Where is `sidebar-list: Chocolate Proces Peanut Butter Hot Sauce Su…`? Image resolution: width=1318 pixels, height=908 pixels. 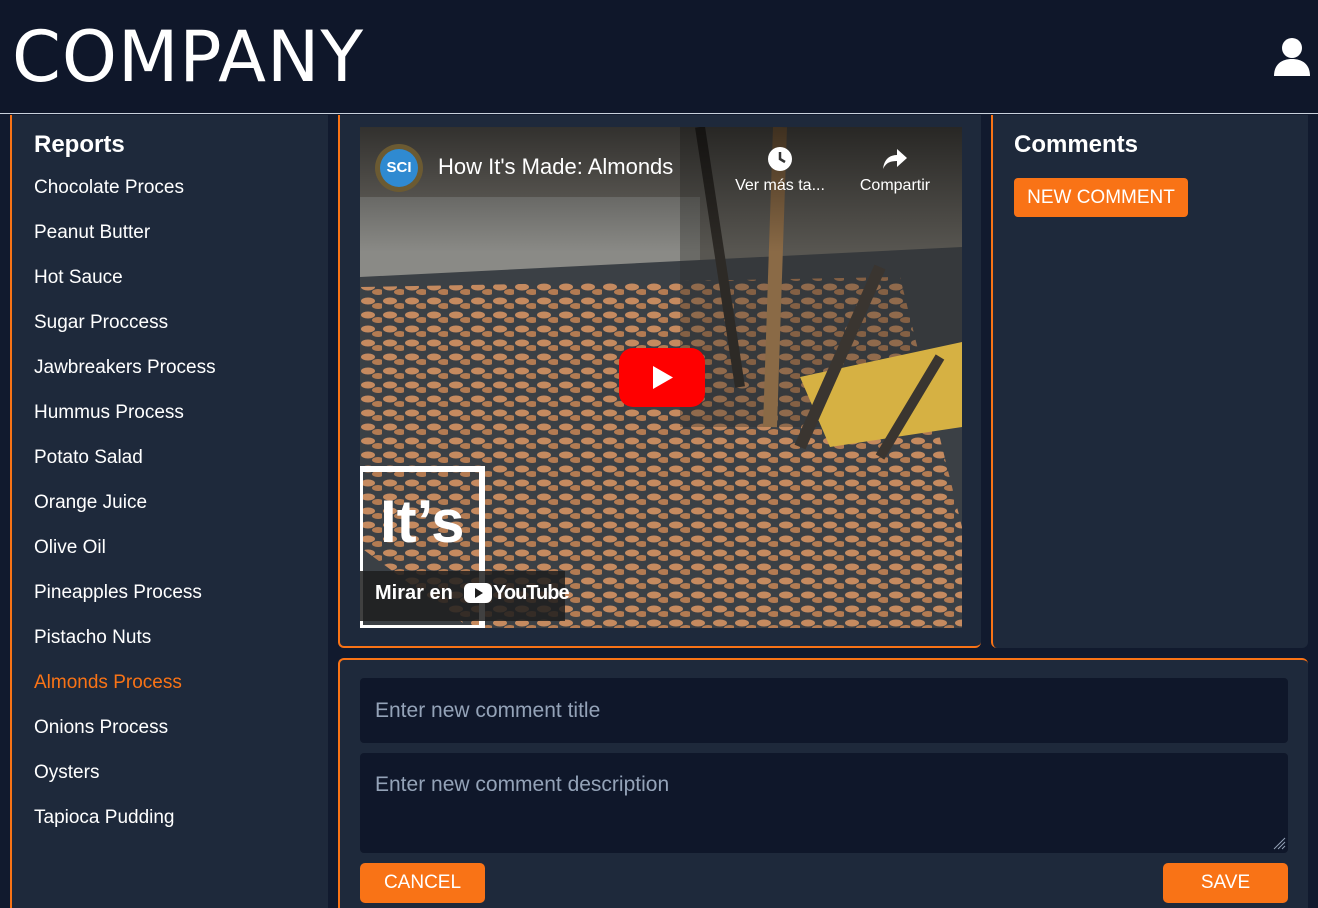
sidebar-list: Chocolate Proces Peanut Butter Hot Sauce Su… is located at coordinates (125, 512).